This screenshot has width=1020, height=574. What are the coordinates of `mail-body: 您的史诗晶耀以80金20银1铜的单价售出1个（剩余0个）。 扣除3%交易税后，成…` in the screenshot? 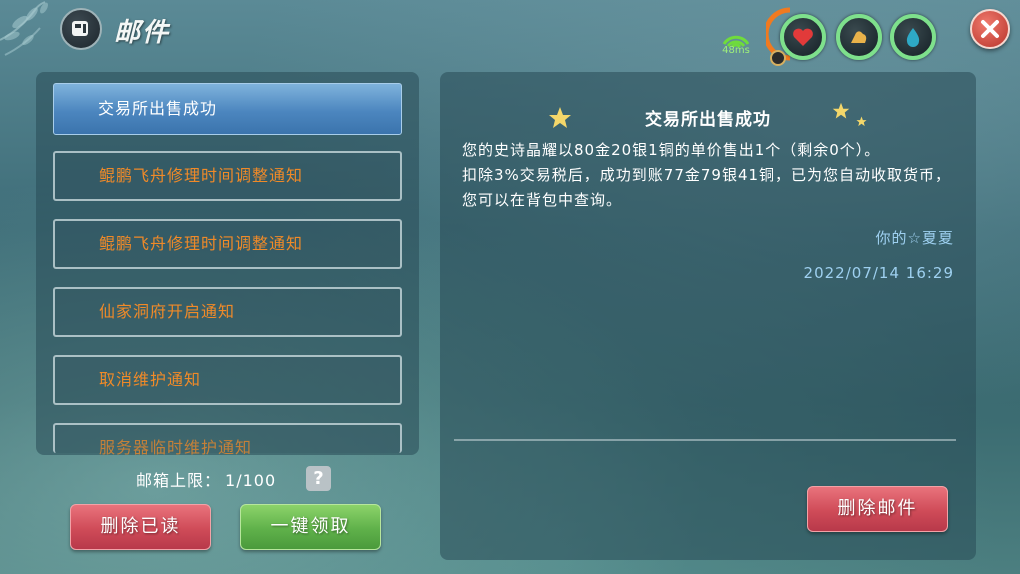 It's located at (712, 175).